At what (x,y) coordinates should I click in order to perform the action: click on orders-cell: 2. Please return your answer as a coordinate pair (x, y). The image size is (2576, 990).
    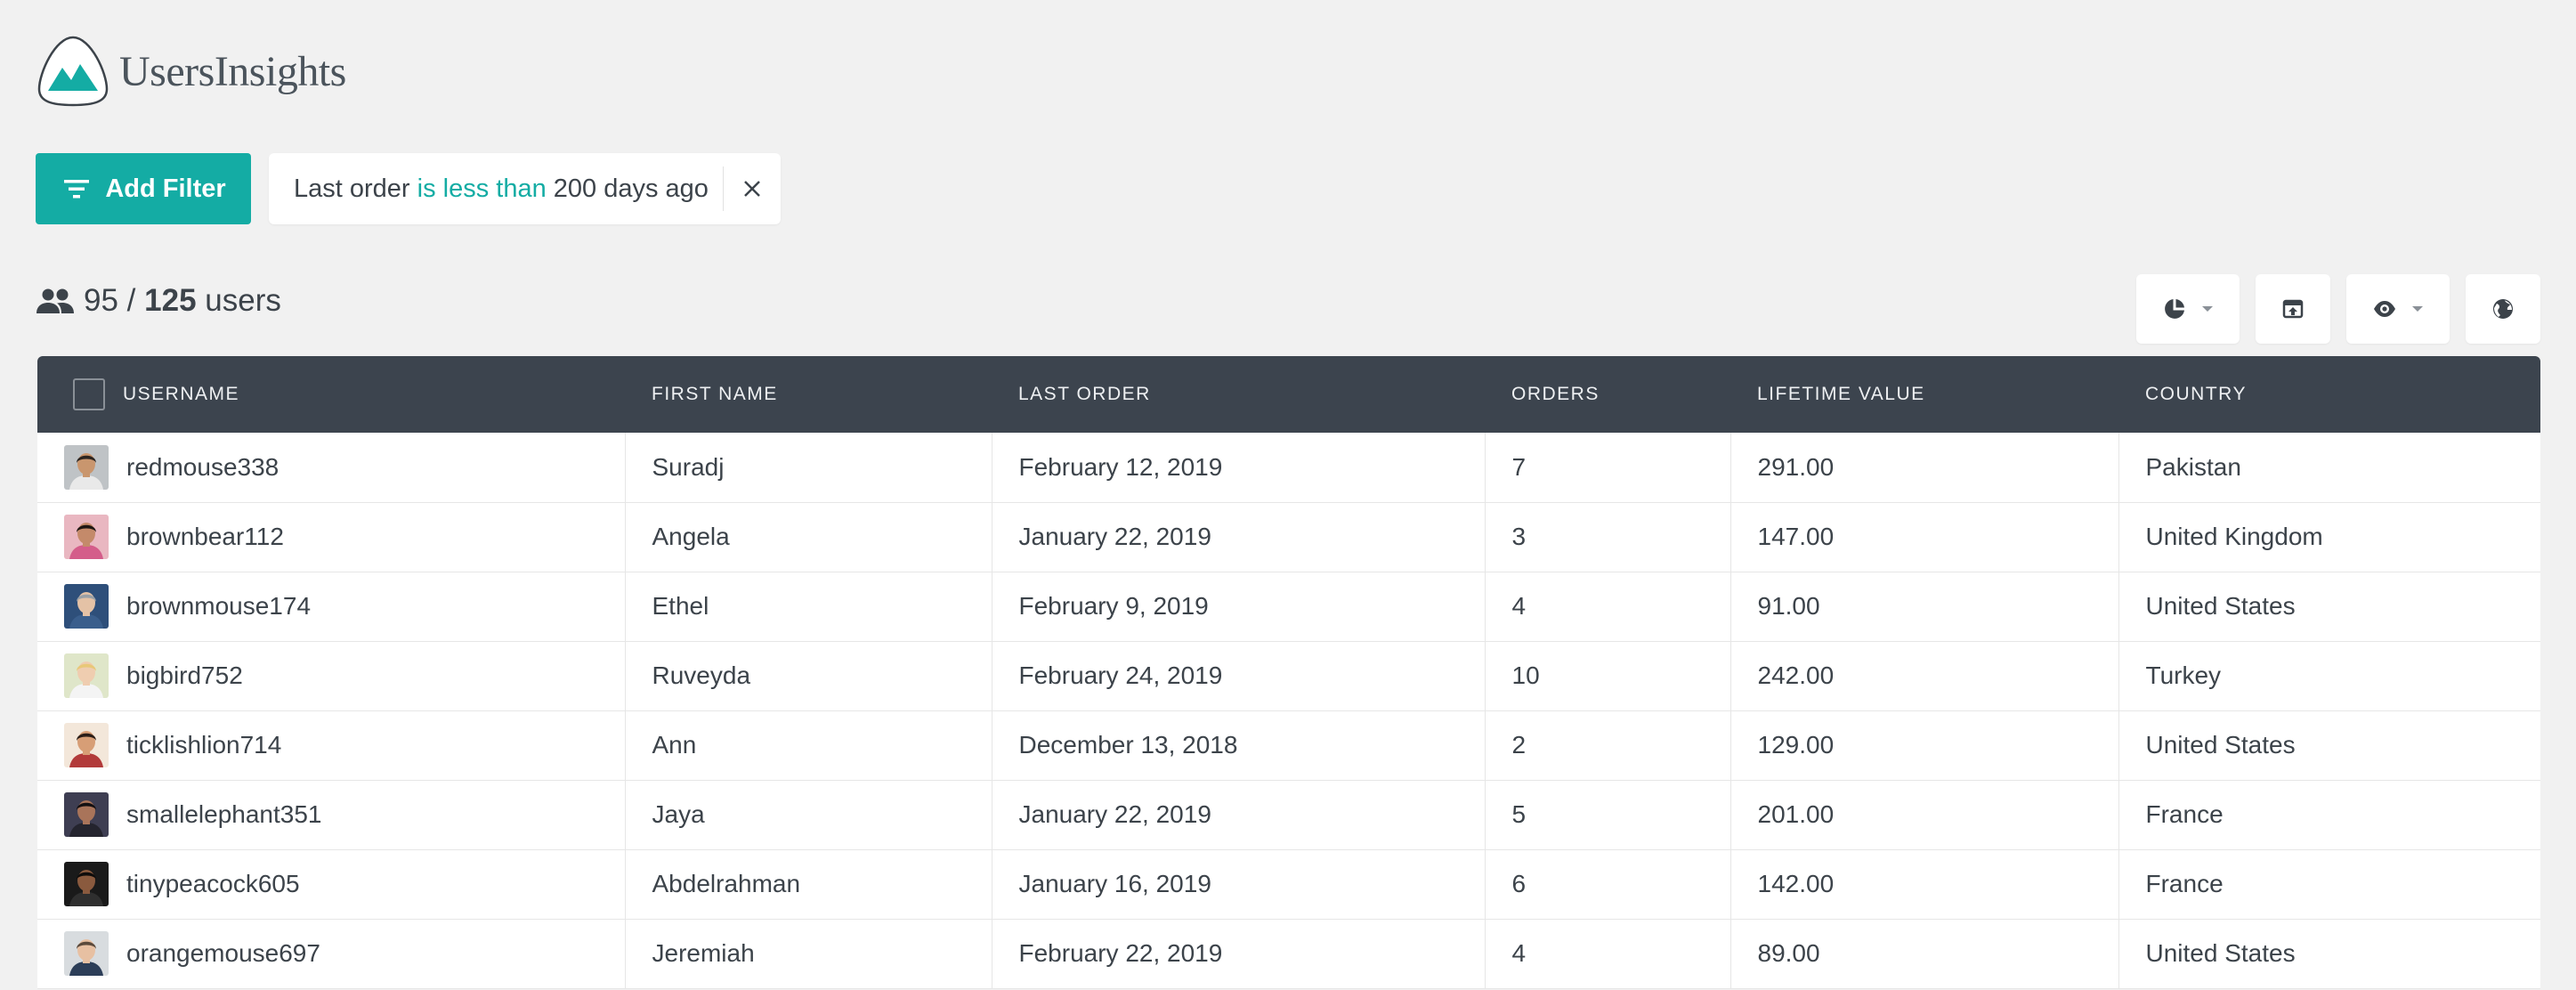
    Looking at the image, I should click on (1608, 745).